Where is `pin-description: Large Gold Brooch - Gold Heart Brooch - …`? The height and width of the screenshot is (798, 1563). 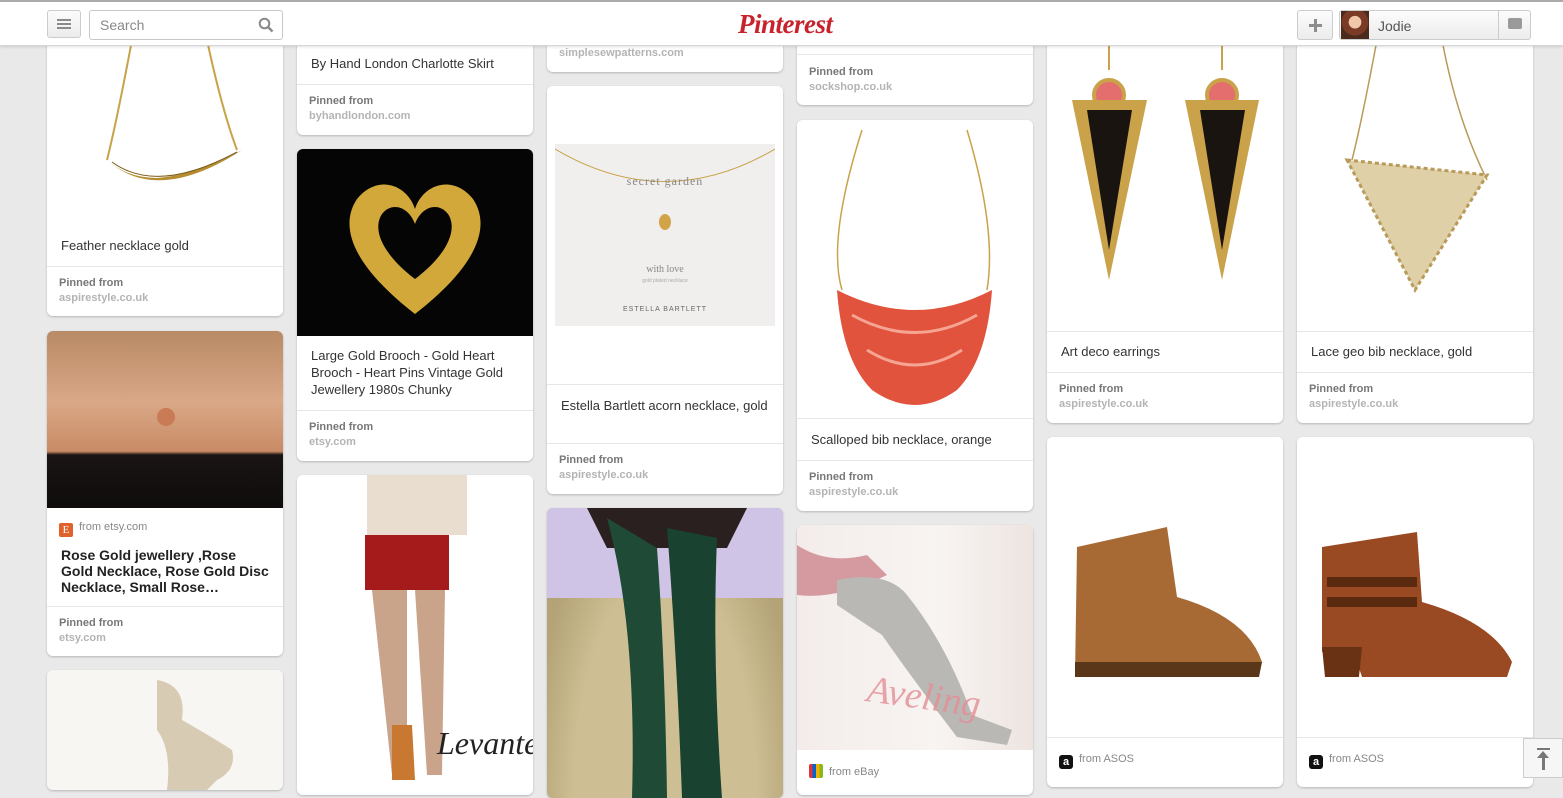
pin-description: Large Gold Brooch - Gold Heart Brooch - … is located at coordinates (407, 372).